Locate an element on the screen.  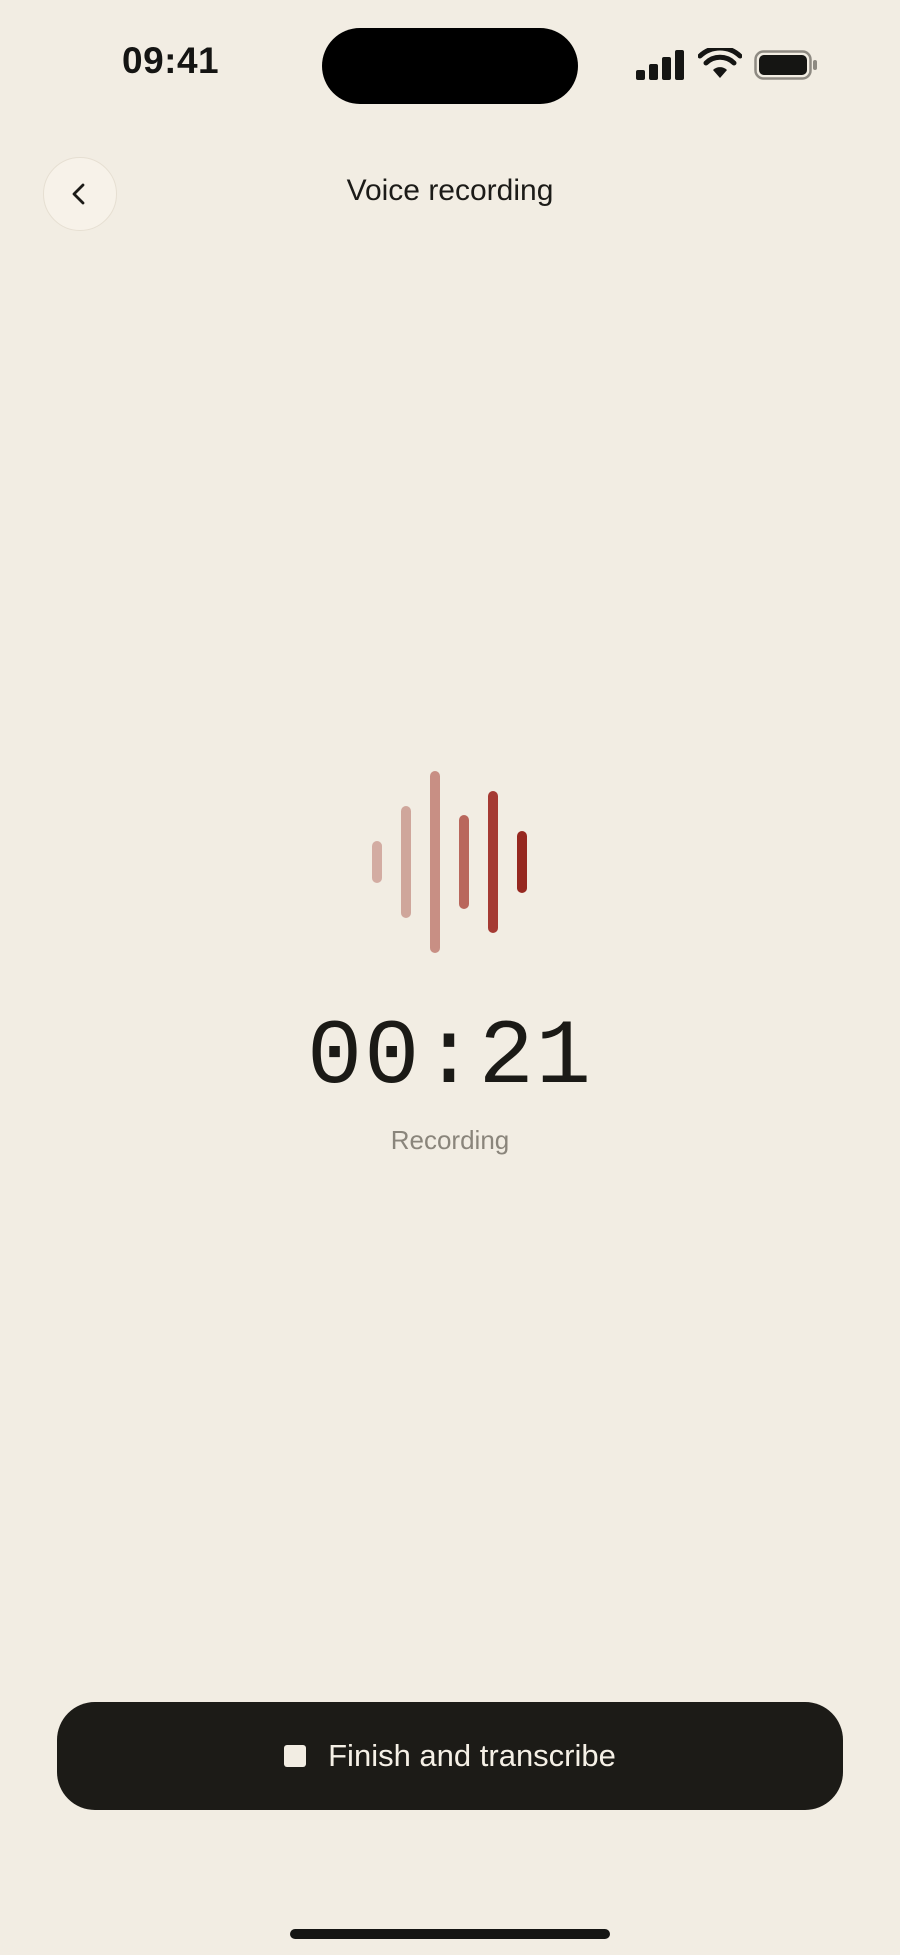
finish-and-transcribe-button: Finish and transcribe is located at coordinates (450, 1756).